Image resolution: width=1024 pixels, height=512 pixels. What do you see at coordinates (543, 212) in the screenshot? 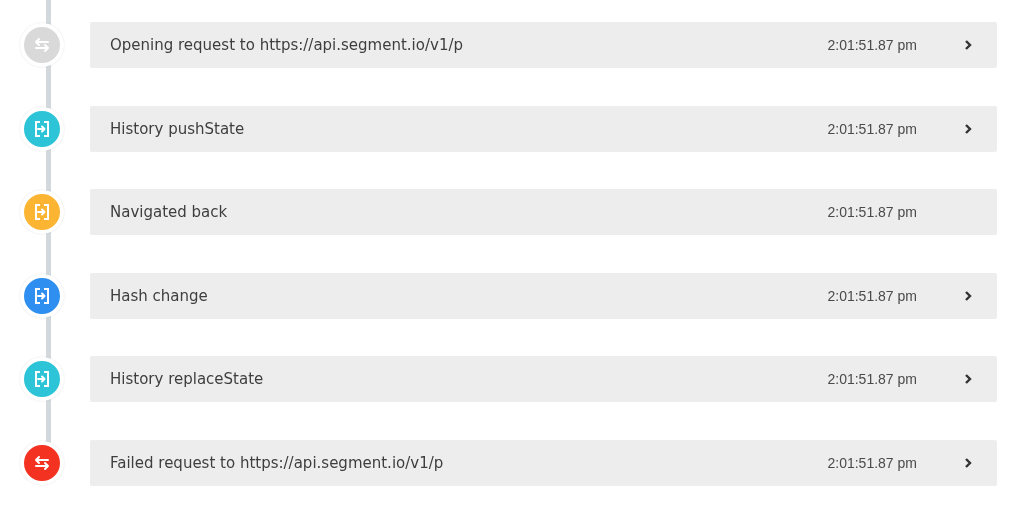
I see `event-row: Navigated back 2:01:51.87 pm` at bounding box center [543, 212].